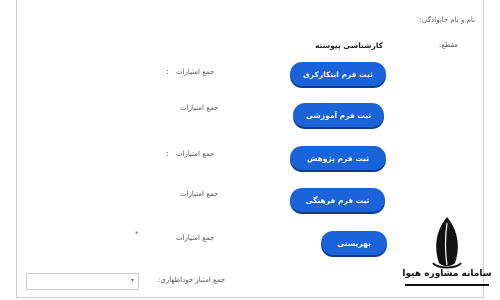 Image resolution: width=500 pixels, height=300 pixels. I want to click on hiva-logo: سامانه مشاوره هیوا, so click(447, 256).